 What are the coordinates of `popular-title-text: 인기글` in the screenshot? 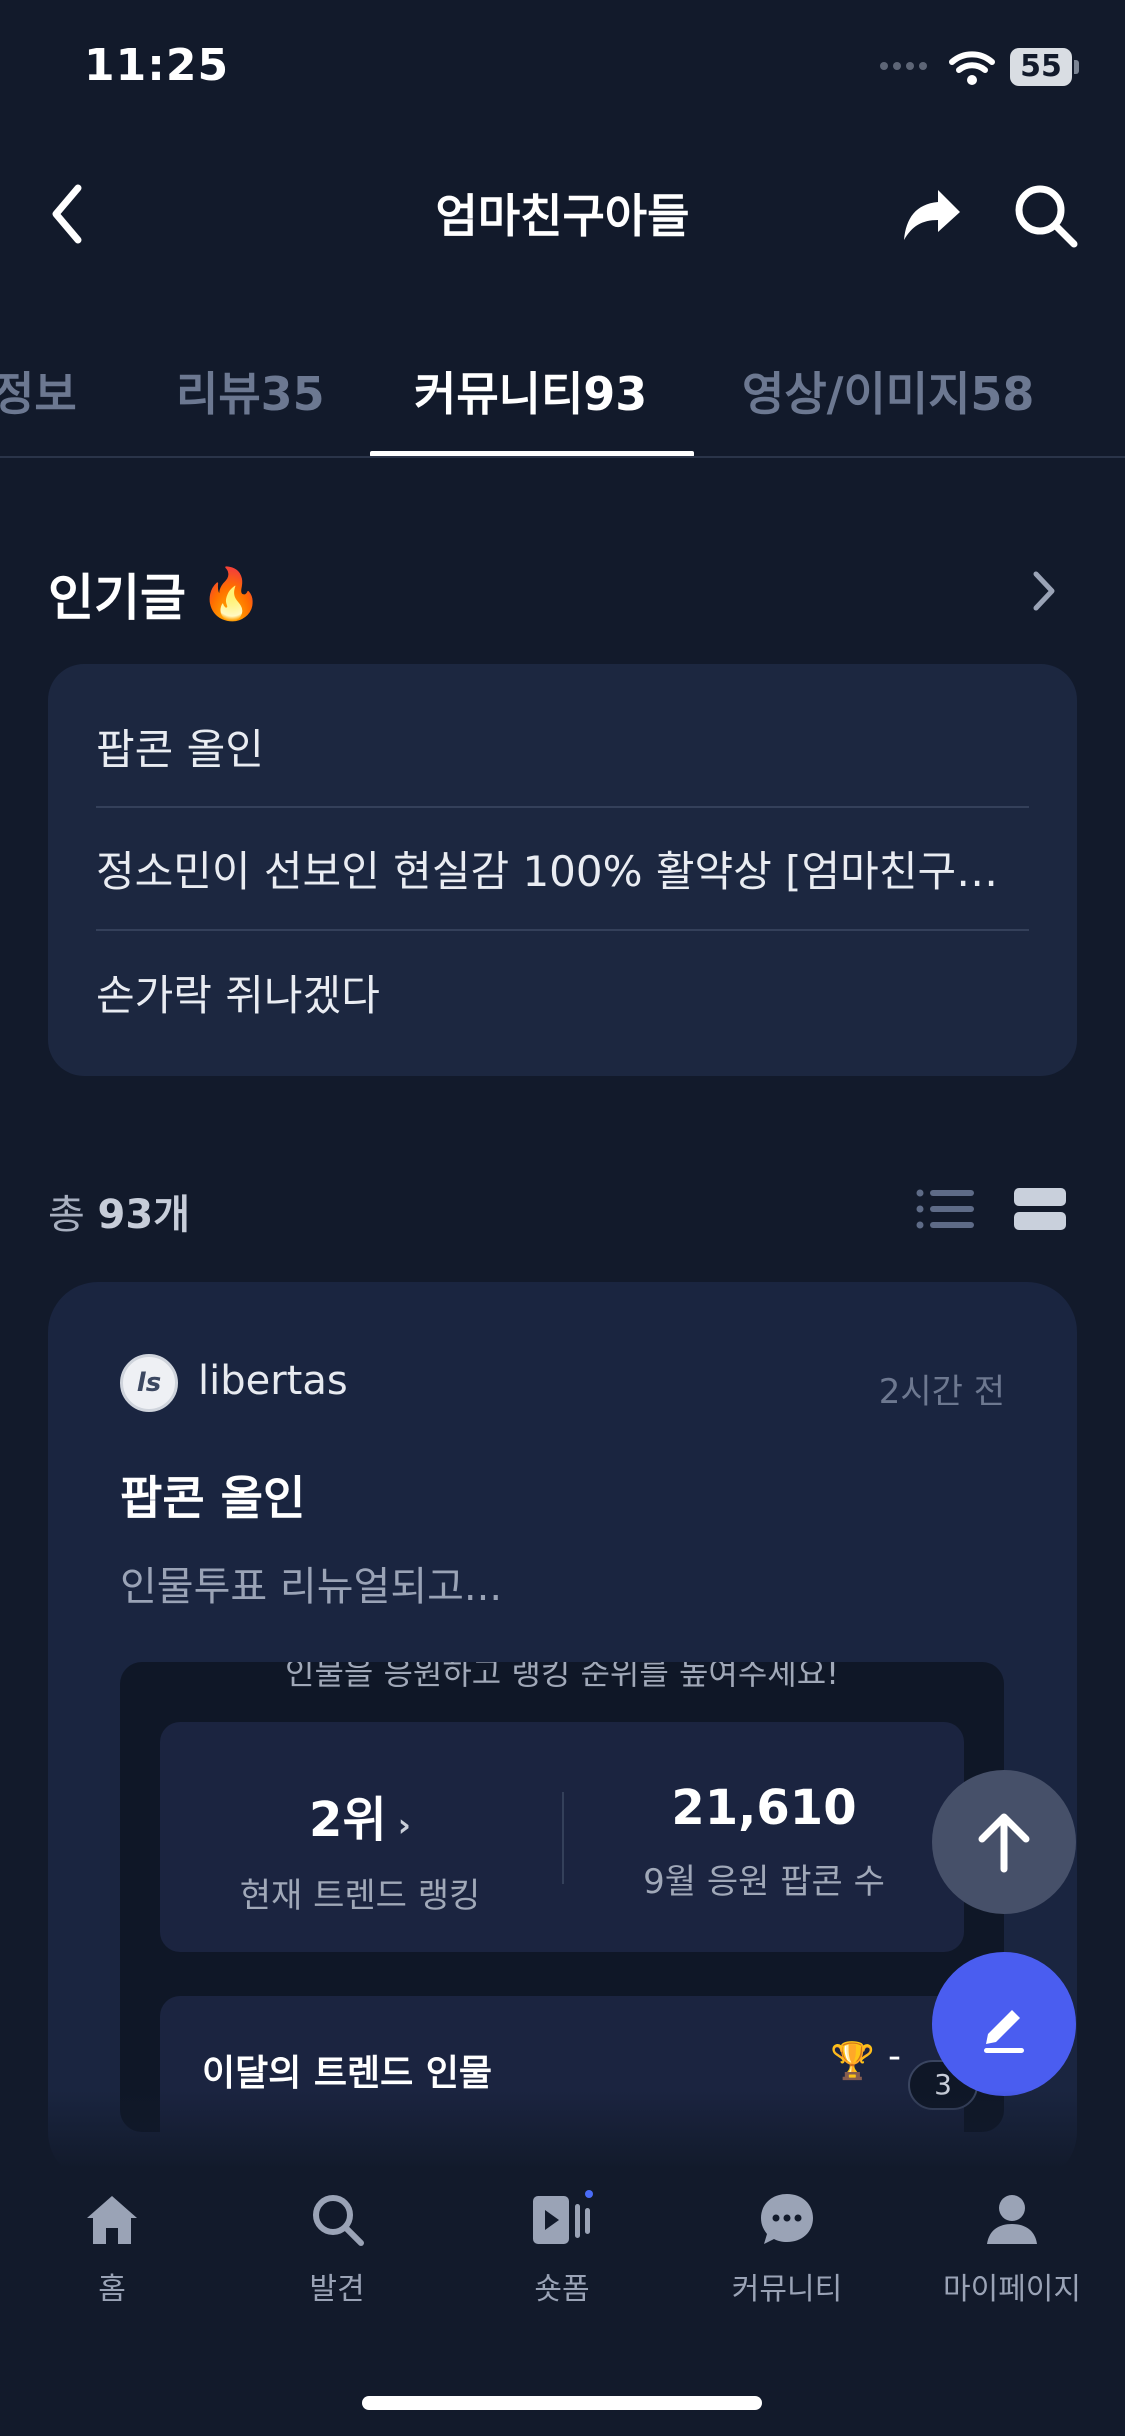 It's located at (117, 598).